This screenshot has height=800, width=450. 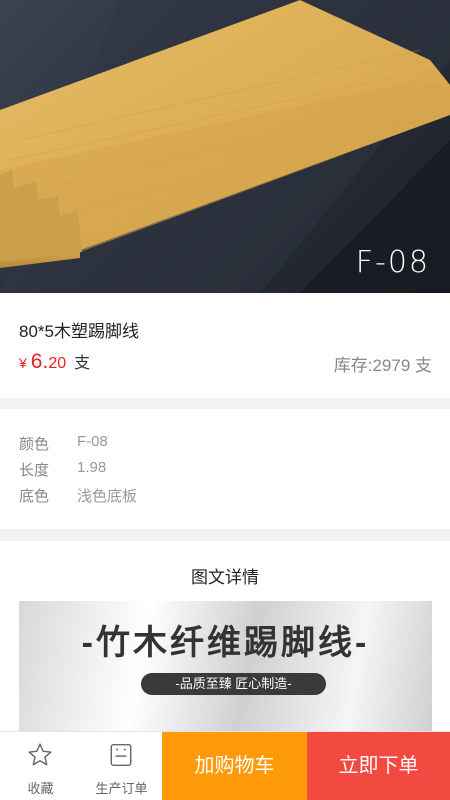 I want to click on price-integer: 6., so click(x=39, y=361).